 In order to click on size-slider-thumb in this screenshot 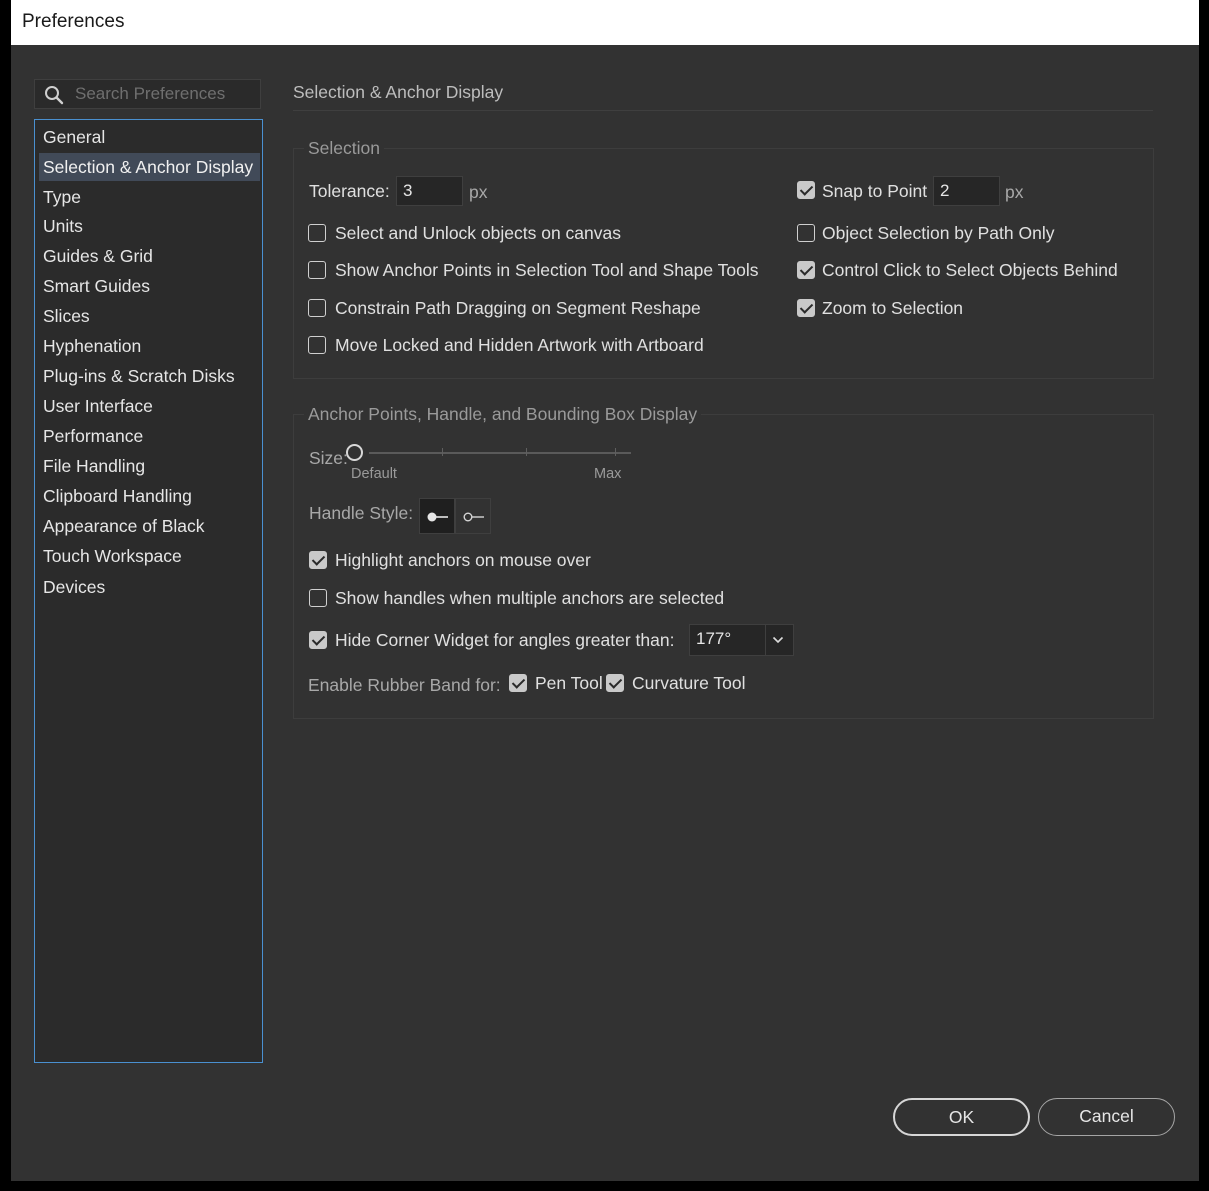, I will do `click(354, 452)`.